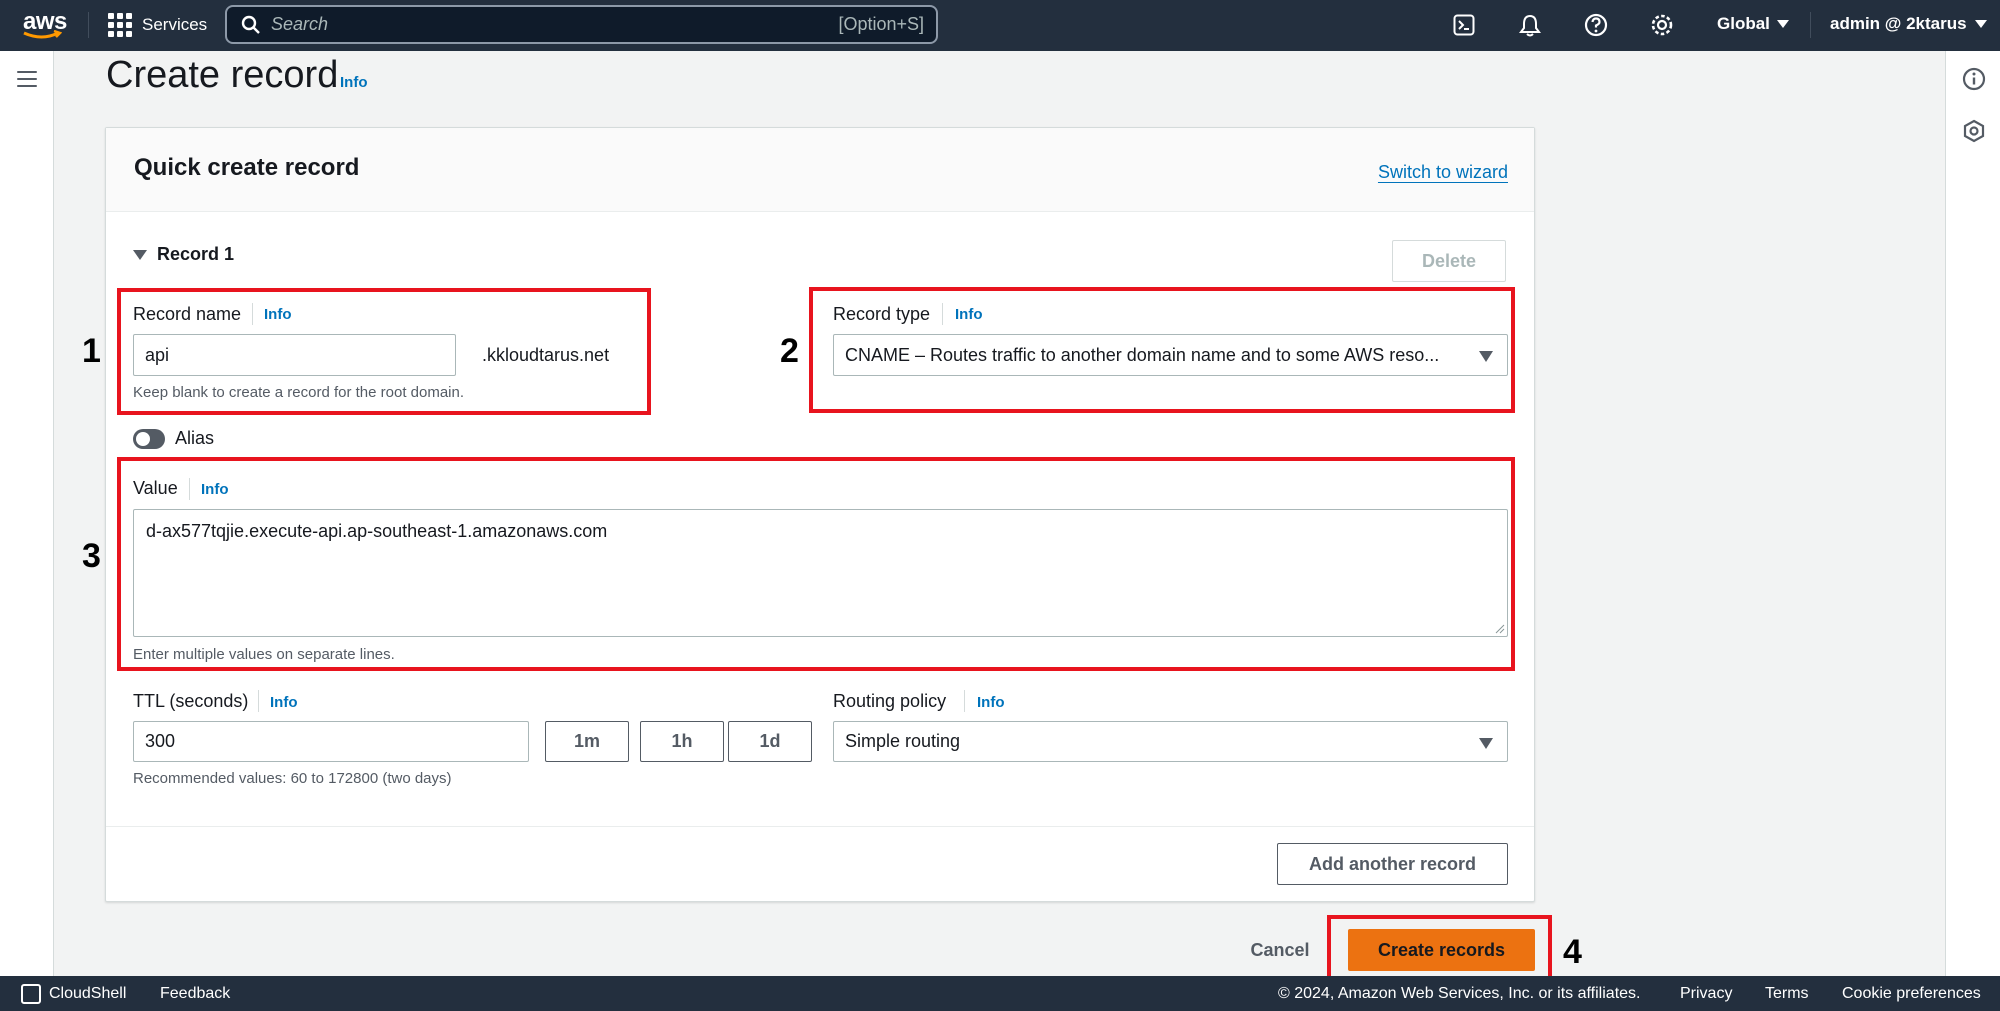  I want to click on account-menu: admin @ 2ktarus, so click(1908, 24).